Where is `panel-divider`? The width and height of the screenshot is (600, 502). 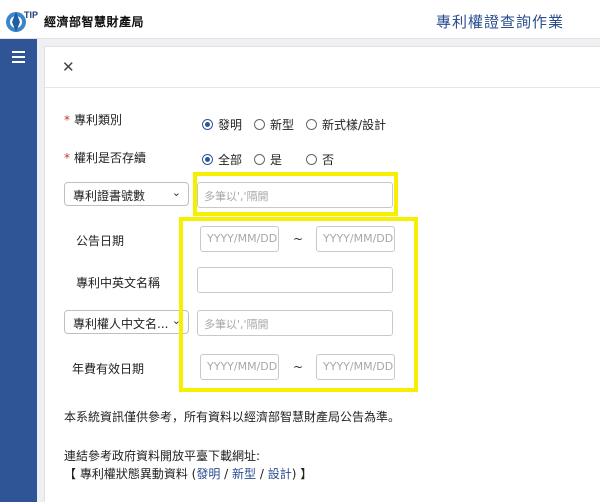
panel-divider is located at coordinates (322, 87).